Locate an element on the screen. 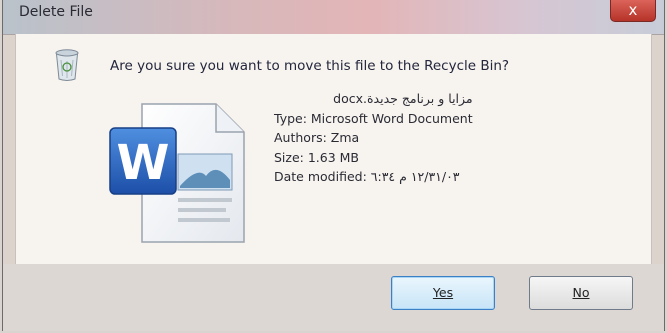 This screenshot has height=333, width=667. file-size: Size: 1.63 MB is located at coordinates (317, 157).